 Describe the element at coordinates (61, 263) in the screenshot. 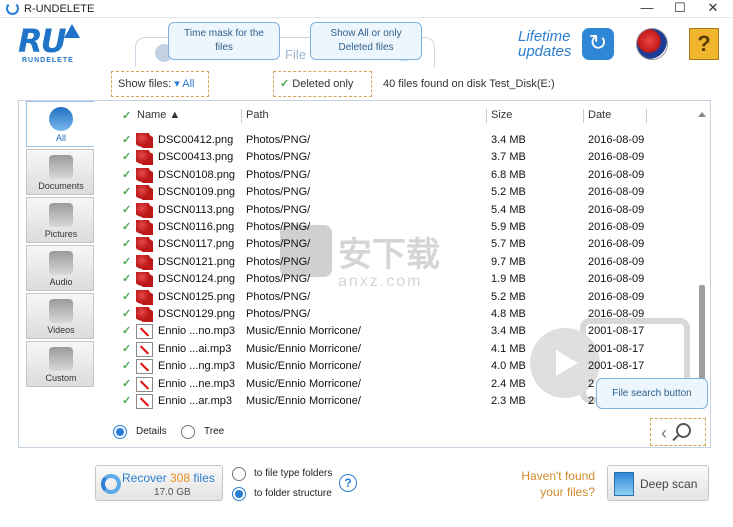

I see `audio-icon` at that location.